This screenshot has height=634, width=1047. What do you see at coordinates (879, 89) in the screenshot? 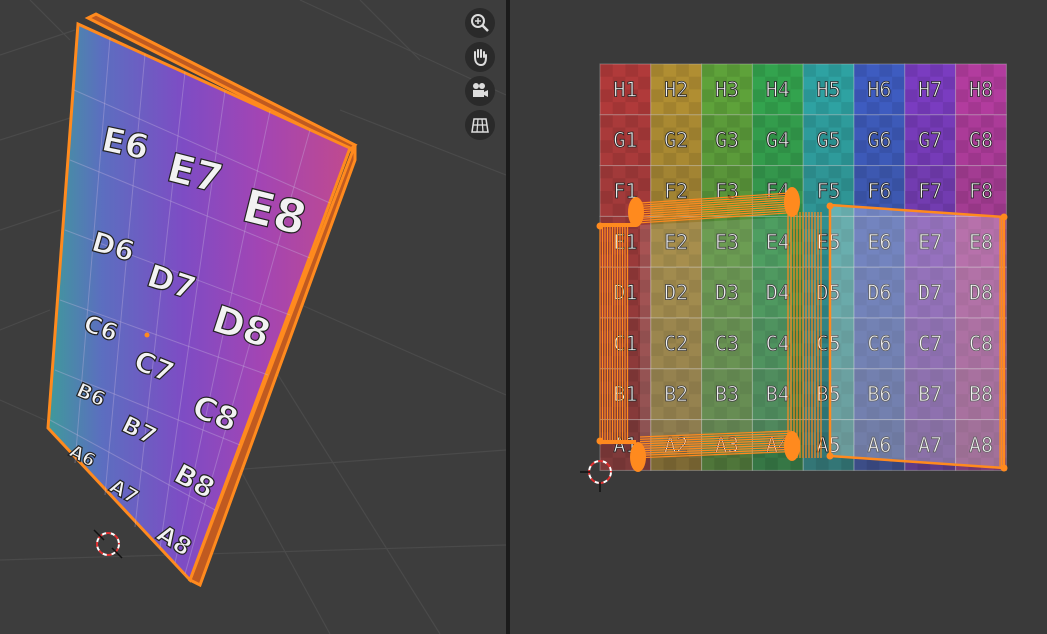
I see `uv-cell-label: H6` at bounding box center [879, 89].